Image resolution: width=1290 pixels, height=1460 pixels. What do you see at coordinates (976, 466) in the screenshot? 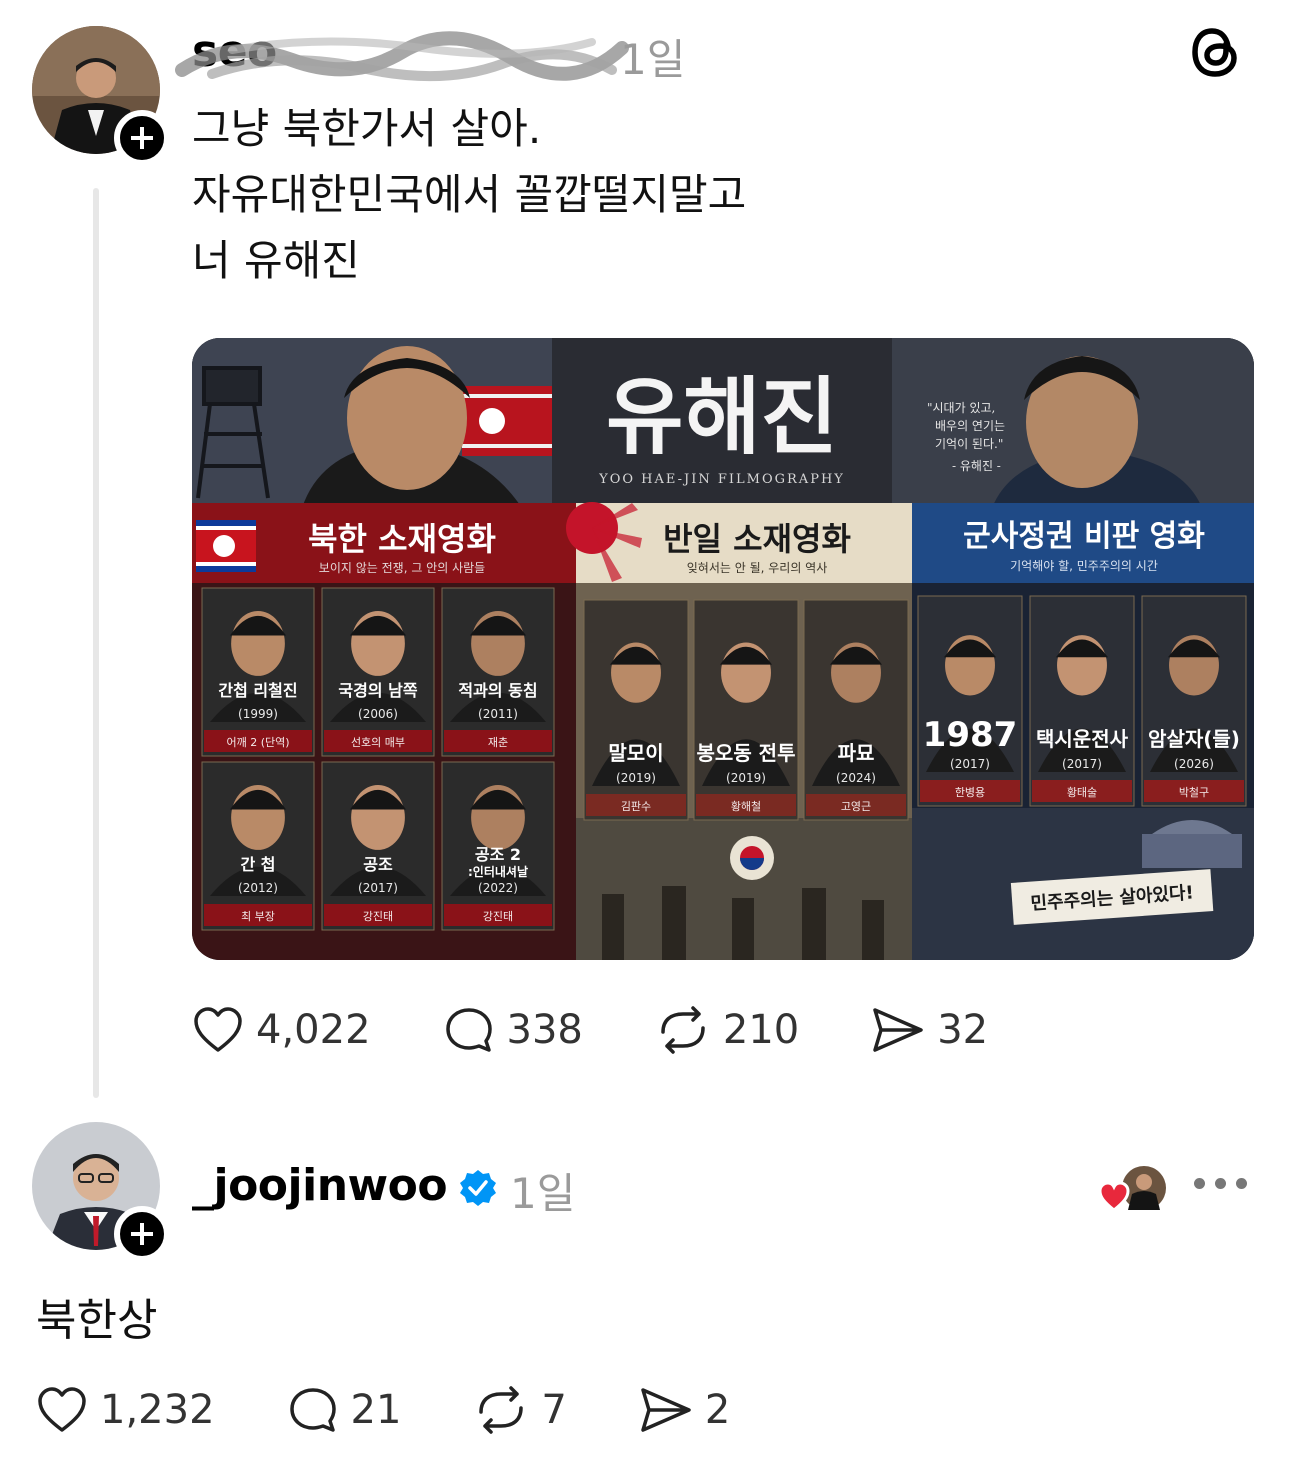
I see `svg-text: - 유해진 -` at bounding box center [976, 466].